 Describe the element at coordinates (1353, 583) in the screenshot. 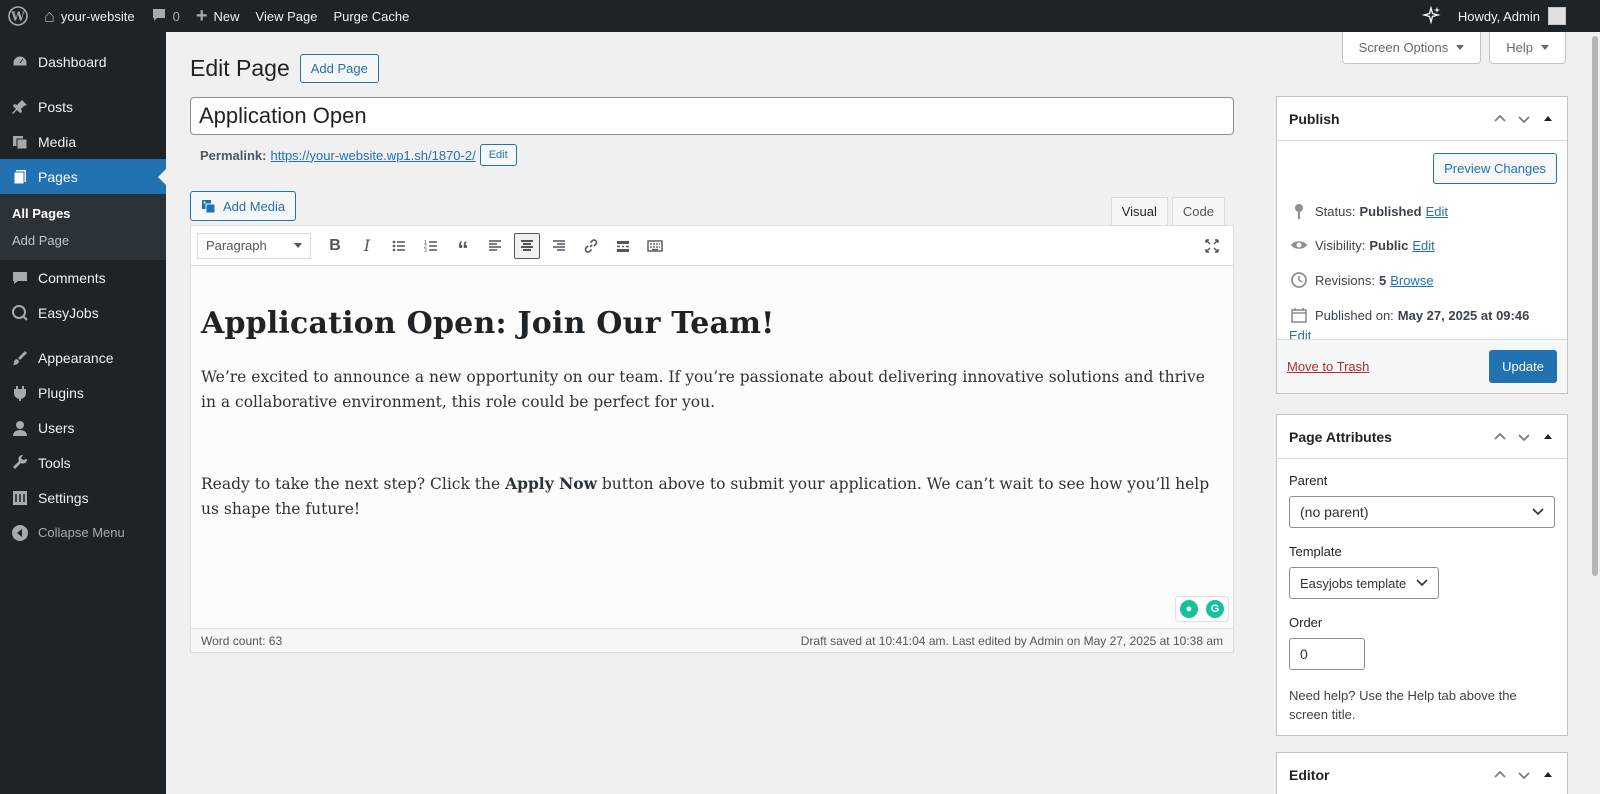

I see `template-select-value: Easyjobs template` at that location.